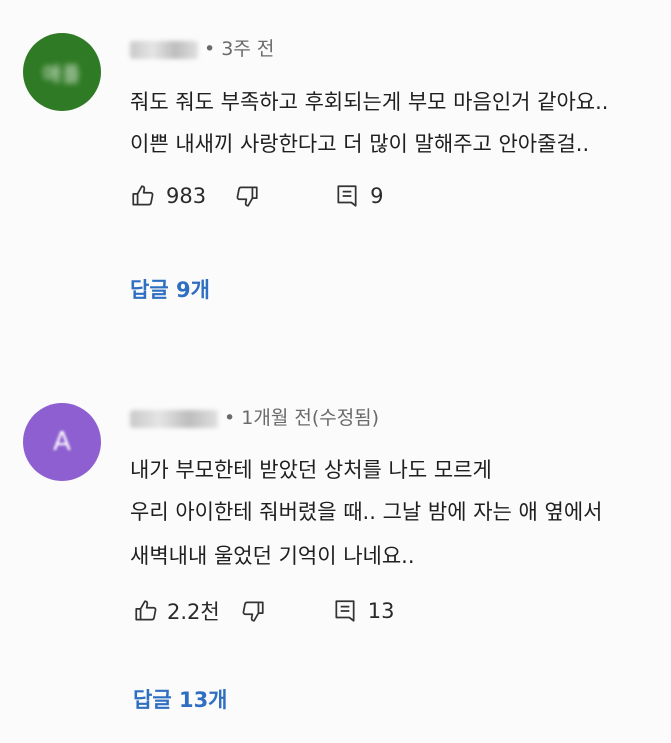 The image size is (671, 743). I want to click on avatar: 애플, so click(62, 72).